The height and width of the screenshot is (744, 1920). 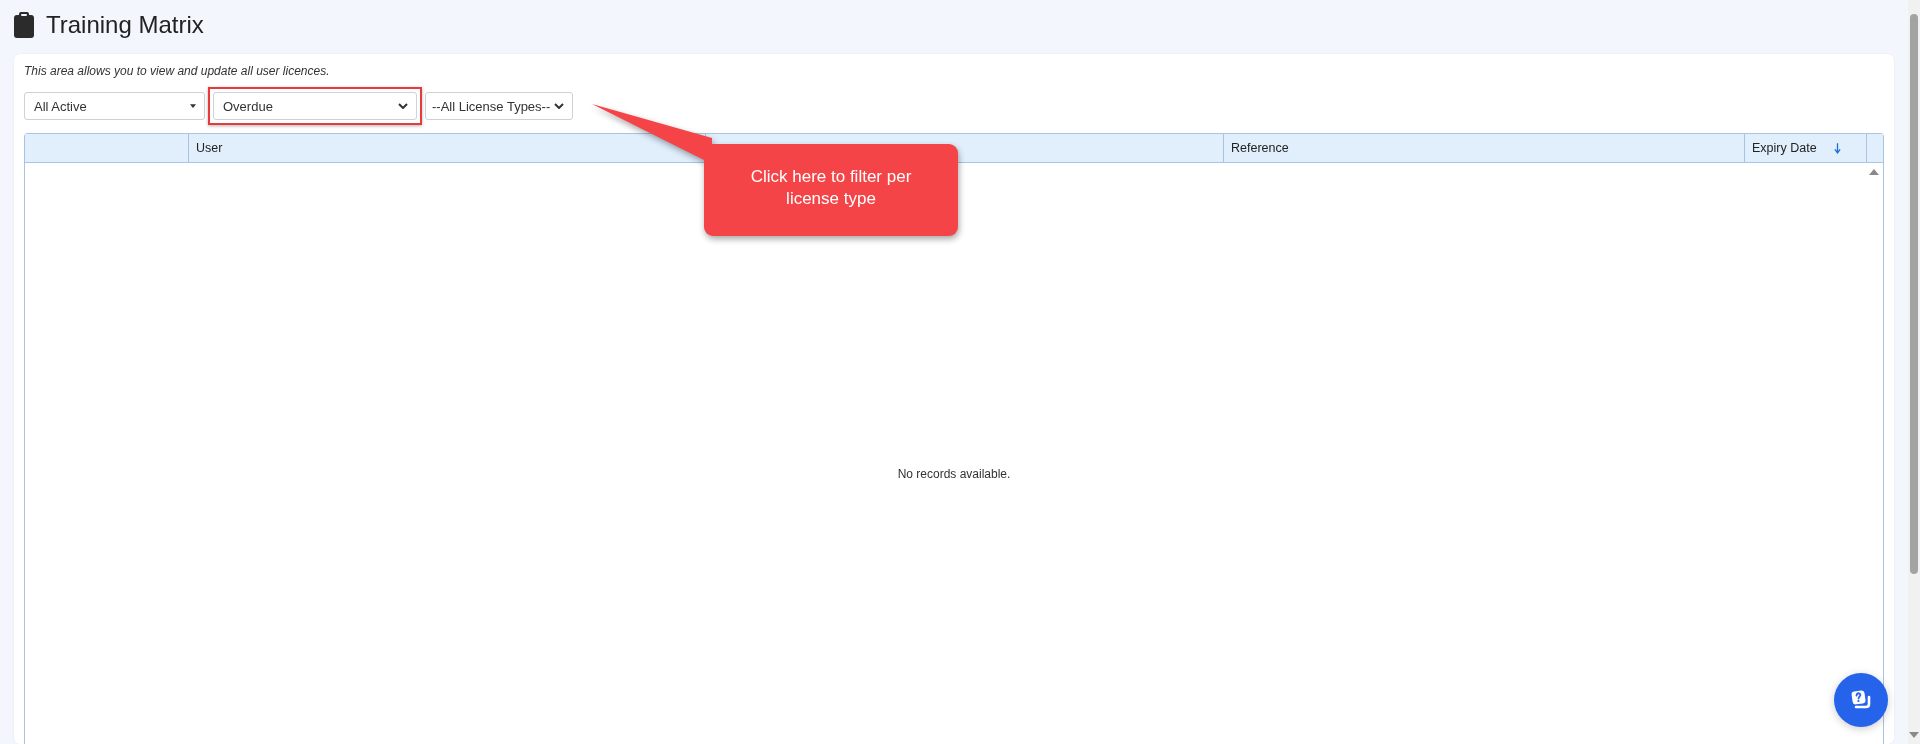 What do you see at coordinates (1483, 148) in the screenshot?
I see `column-header: Reference` at bounding box center [1483, 148].